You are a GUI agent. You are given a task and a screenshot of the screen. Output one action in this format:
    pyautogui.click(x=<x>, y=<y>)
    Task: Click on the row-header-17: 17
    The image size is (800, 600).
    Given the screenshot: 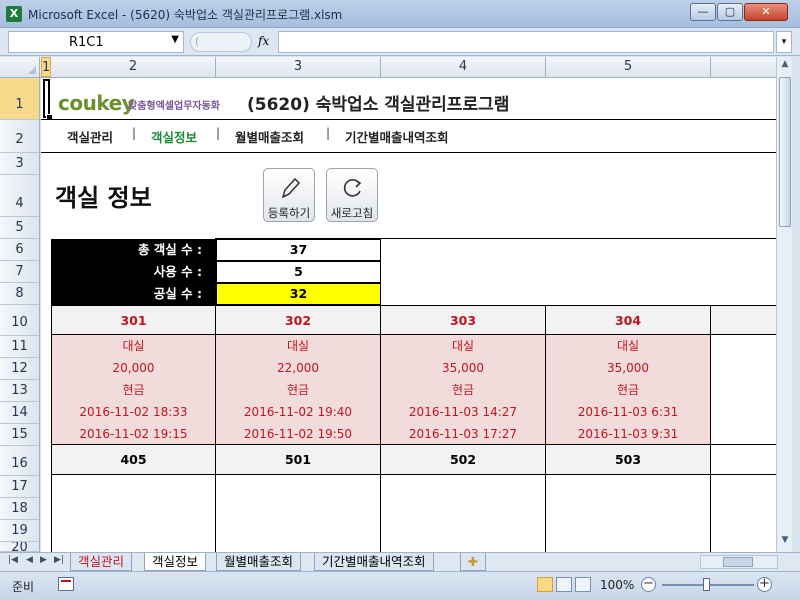 What is the action you would take?
    pyautogui.click(x=20, y=487)
    